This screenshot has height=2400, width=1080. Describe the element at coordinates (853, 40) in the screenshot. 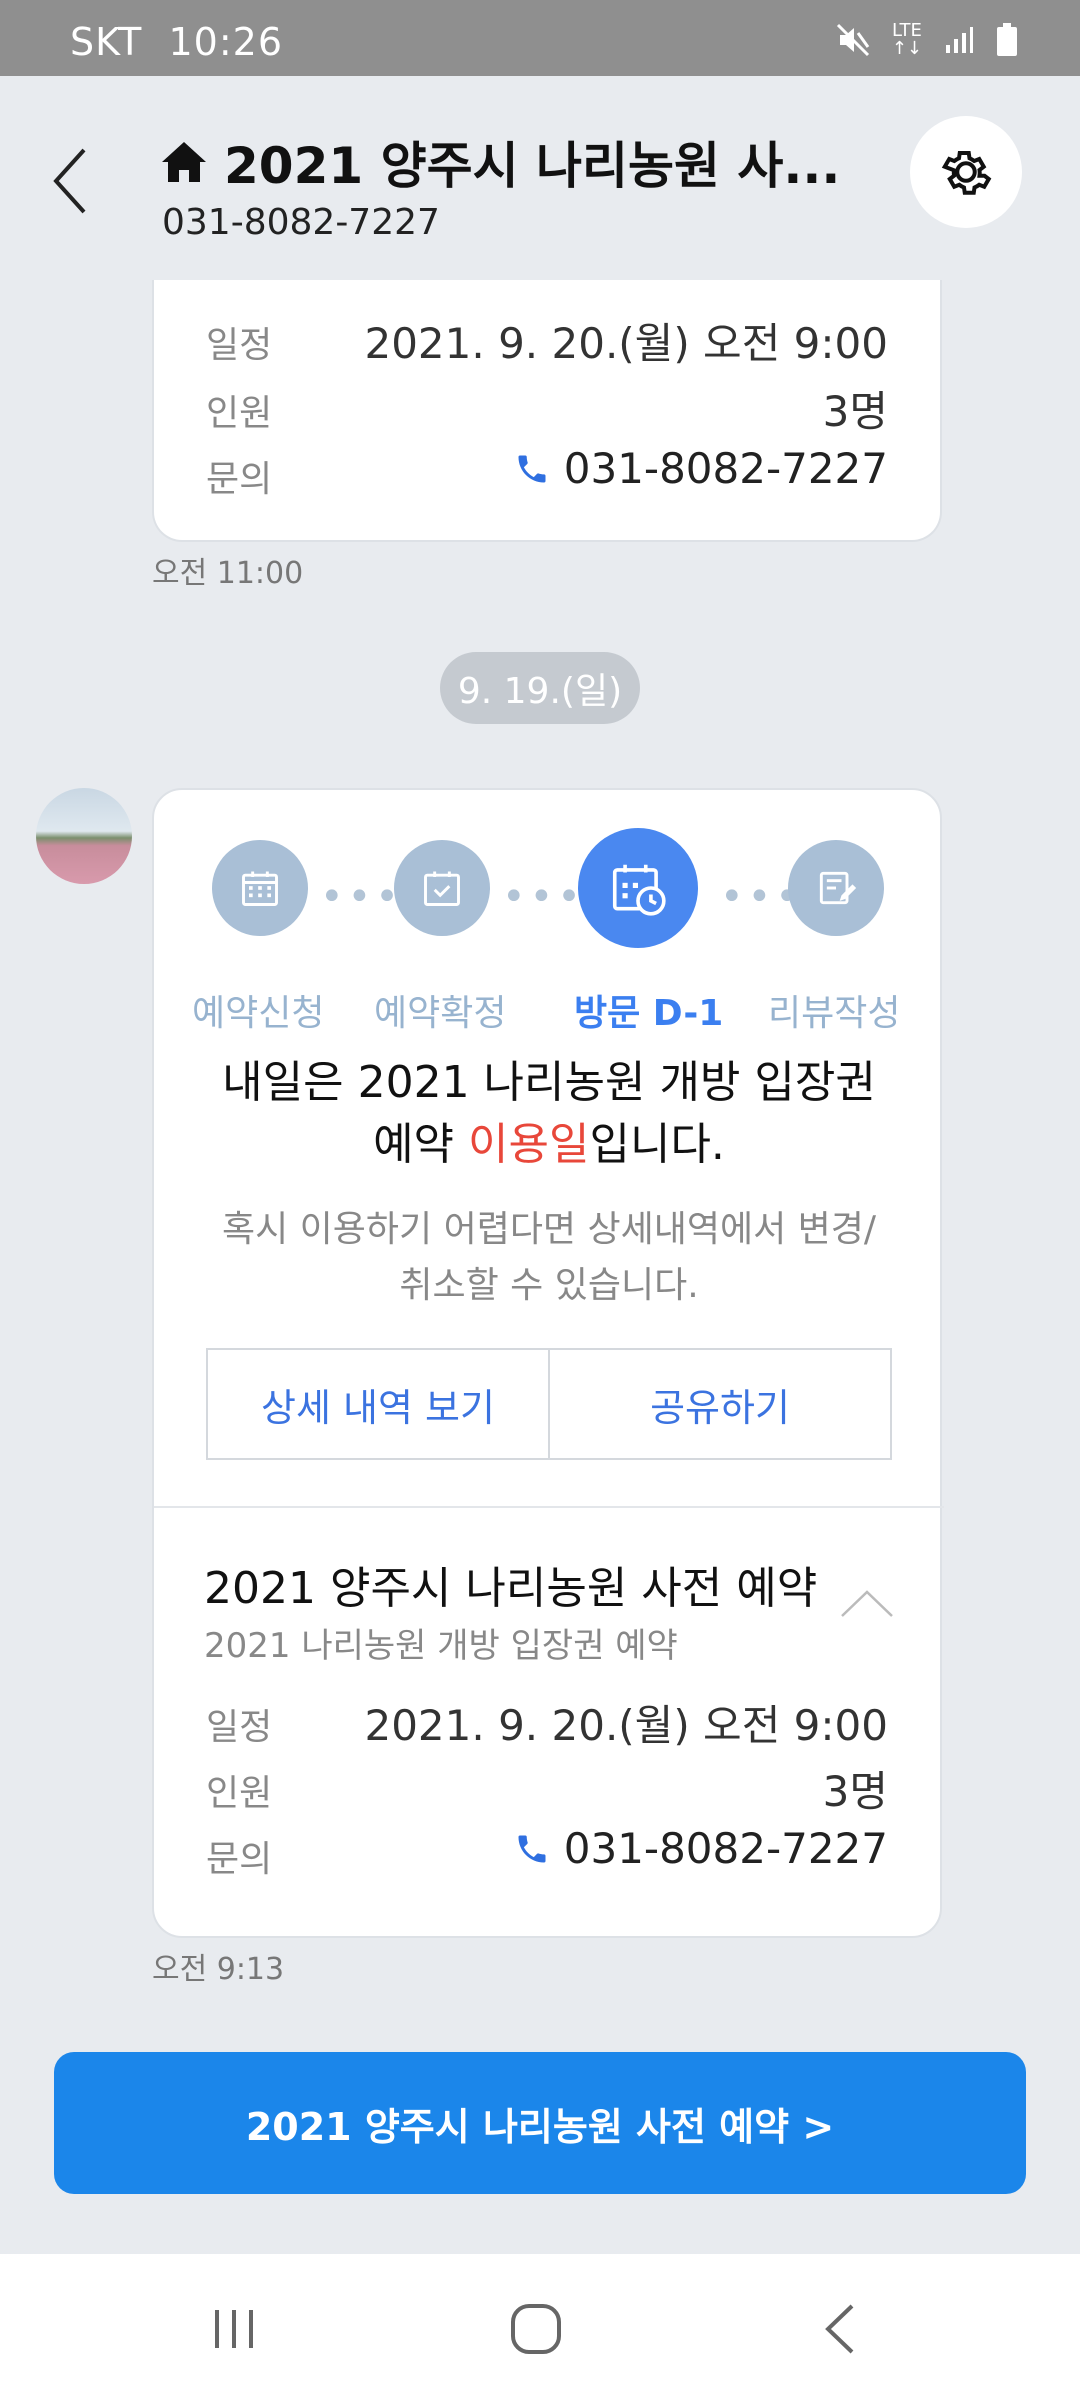

I see `mute-icon` at that location.